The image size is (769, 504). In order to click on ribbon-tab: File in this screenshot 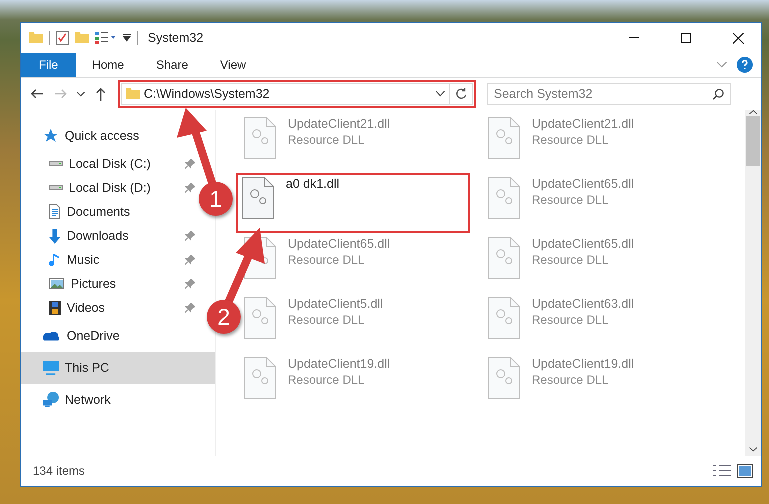, I will do `click(48, 65)`.